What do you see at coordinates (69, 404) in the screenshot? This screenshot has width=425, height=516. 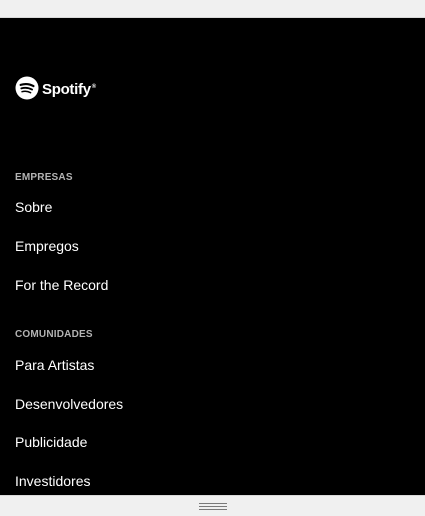 I see `footer-link-desenvolvedores: Desenvolvedores` at bounding box center [69, 404].